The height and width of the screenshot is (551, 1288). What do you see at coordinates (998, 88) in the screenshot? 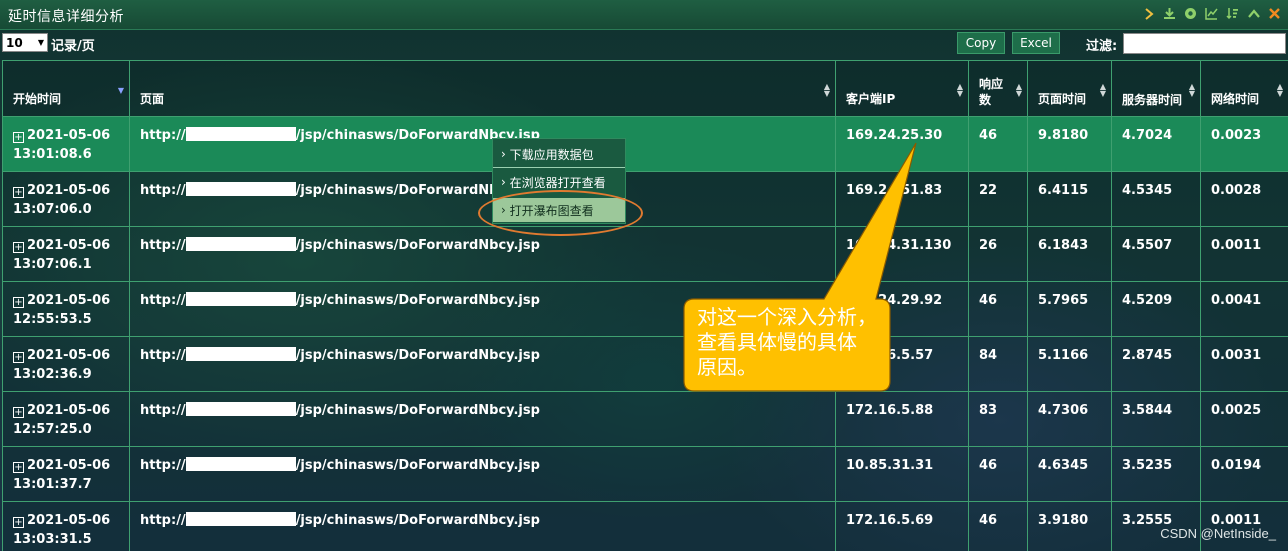
I see `column-header-responses: 响应数 ▲ ▼` at bounding box center [998, 88].